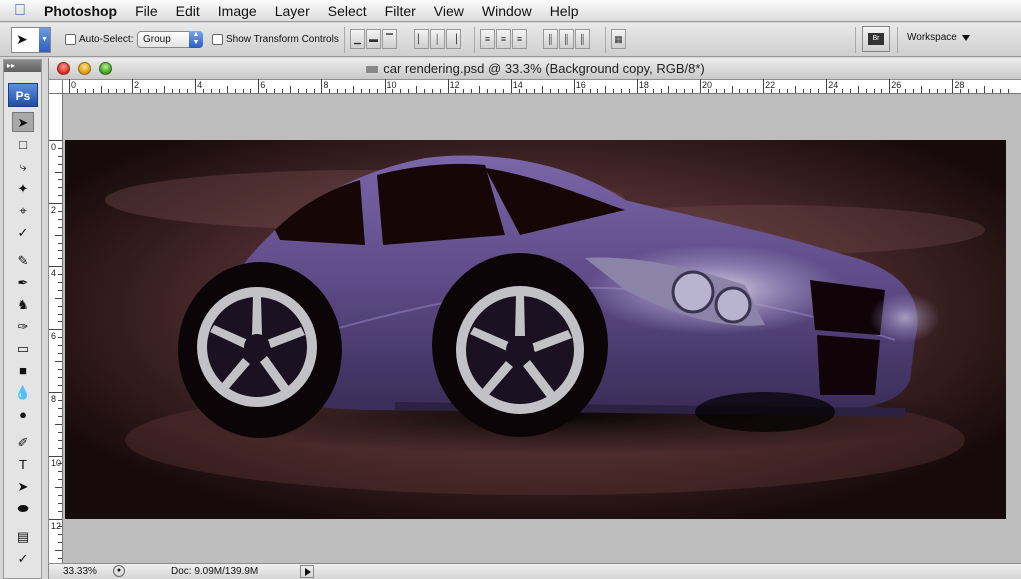  I want to click on menu-app-photoshop: Photoshop, so click(83, 11).